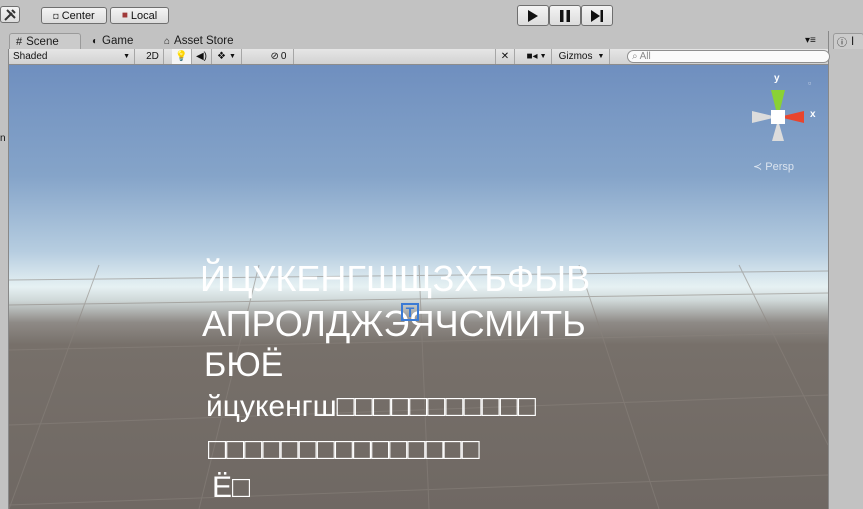 This screenshot has height=509, width=863. I want to click on gizmos-label: Gizmos, so click(575, 56).